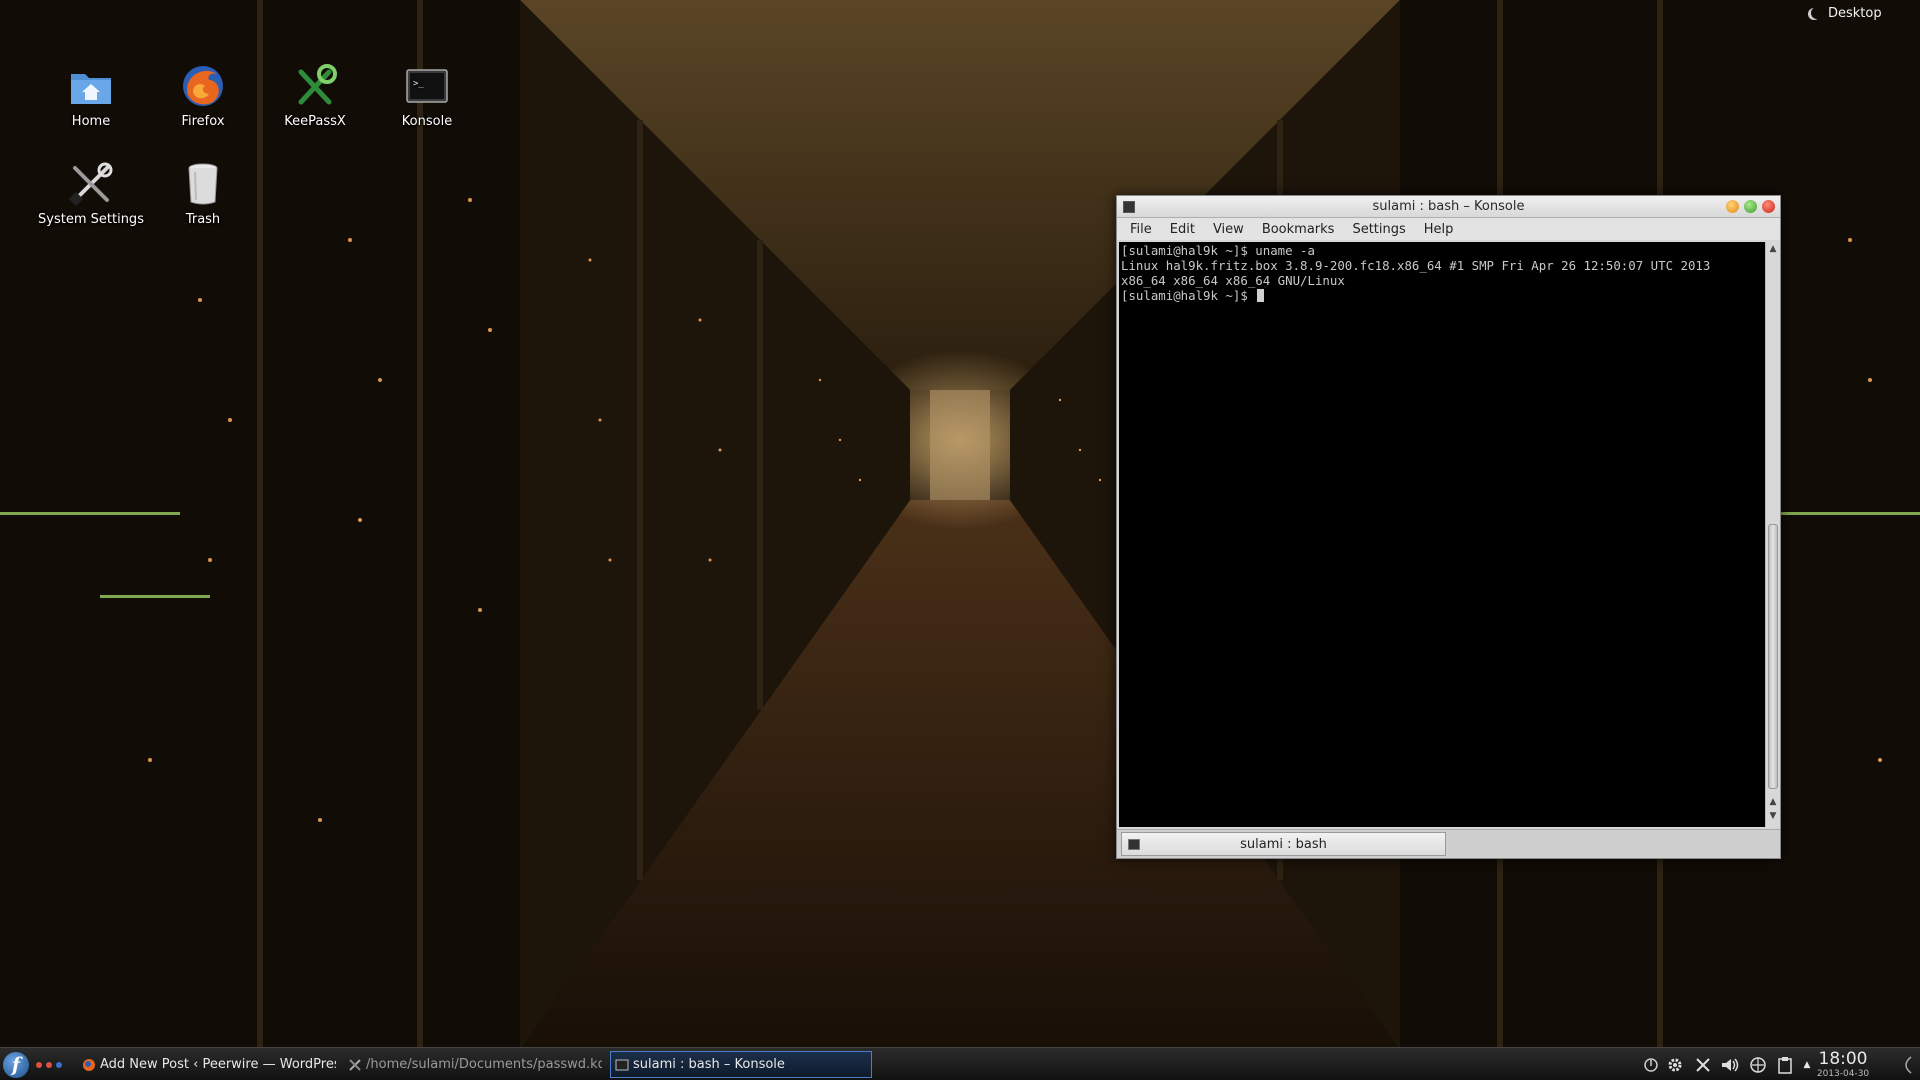  What do you see at coordinates (203, 219) in the screenshot?
I see `desktop-icon-label: Trash` at bounding box center [203, 219].